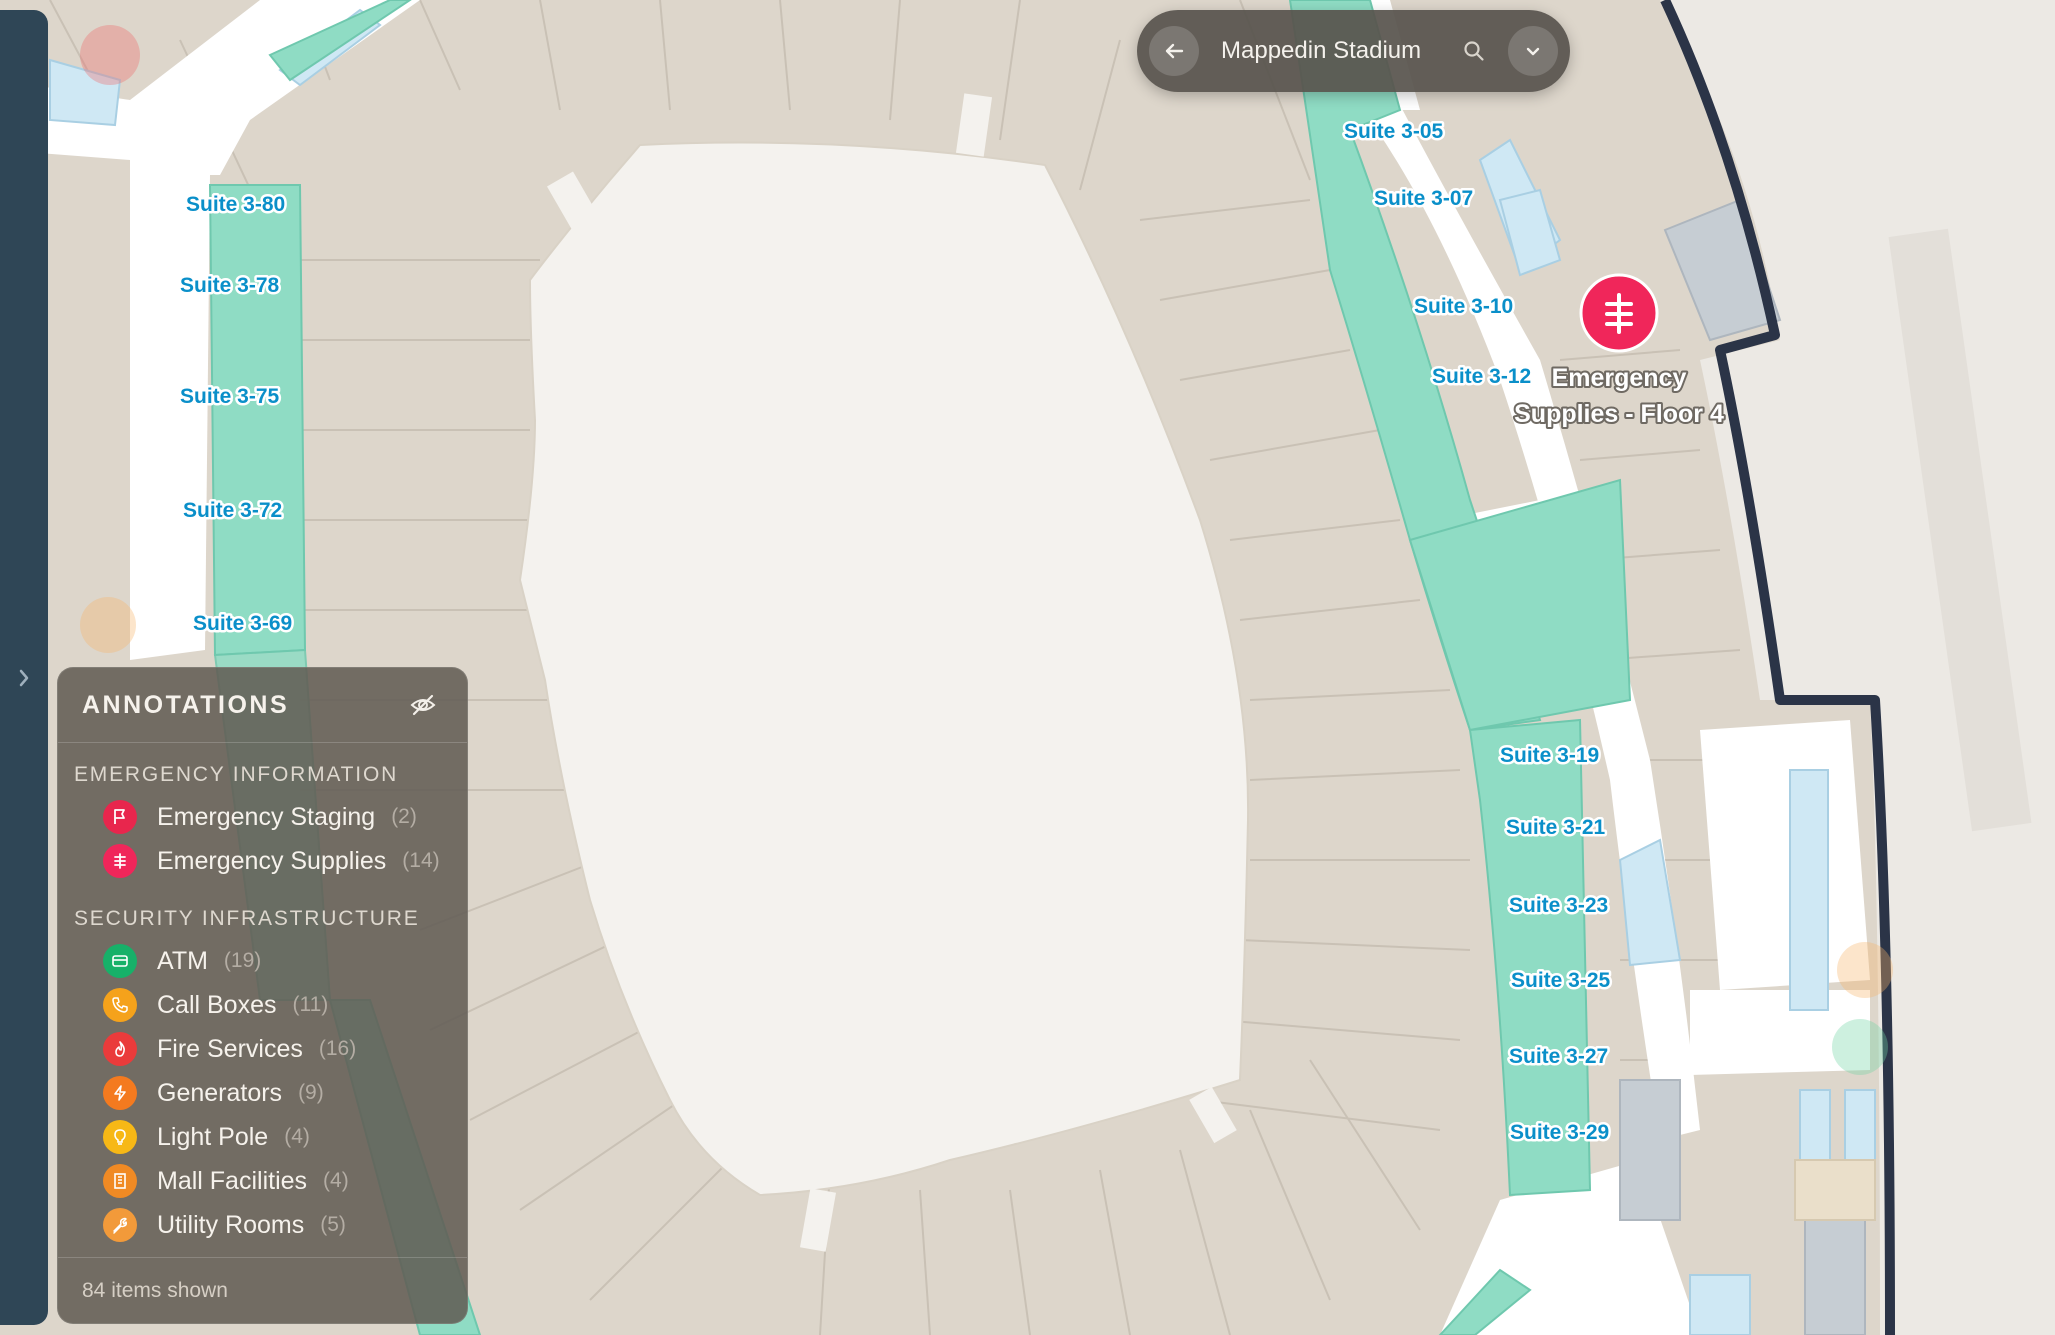 The height and width of the screenshot is (1335, 2055). Describe the element at coordinates (182, 960) in the screenshot. I see `annotation-label: ATM` at that location.